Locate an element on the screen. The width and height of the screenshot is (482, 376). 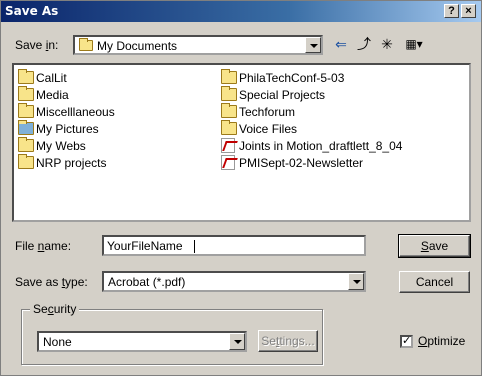
my-documents-icon is located at coordinates (86, 44).